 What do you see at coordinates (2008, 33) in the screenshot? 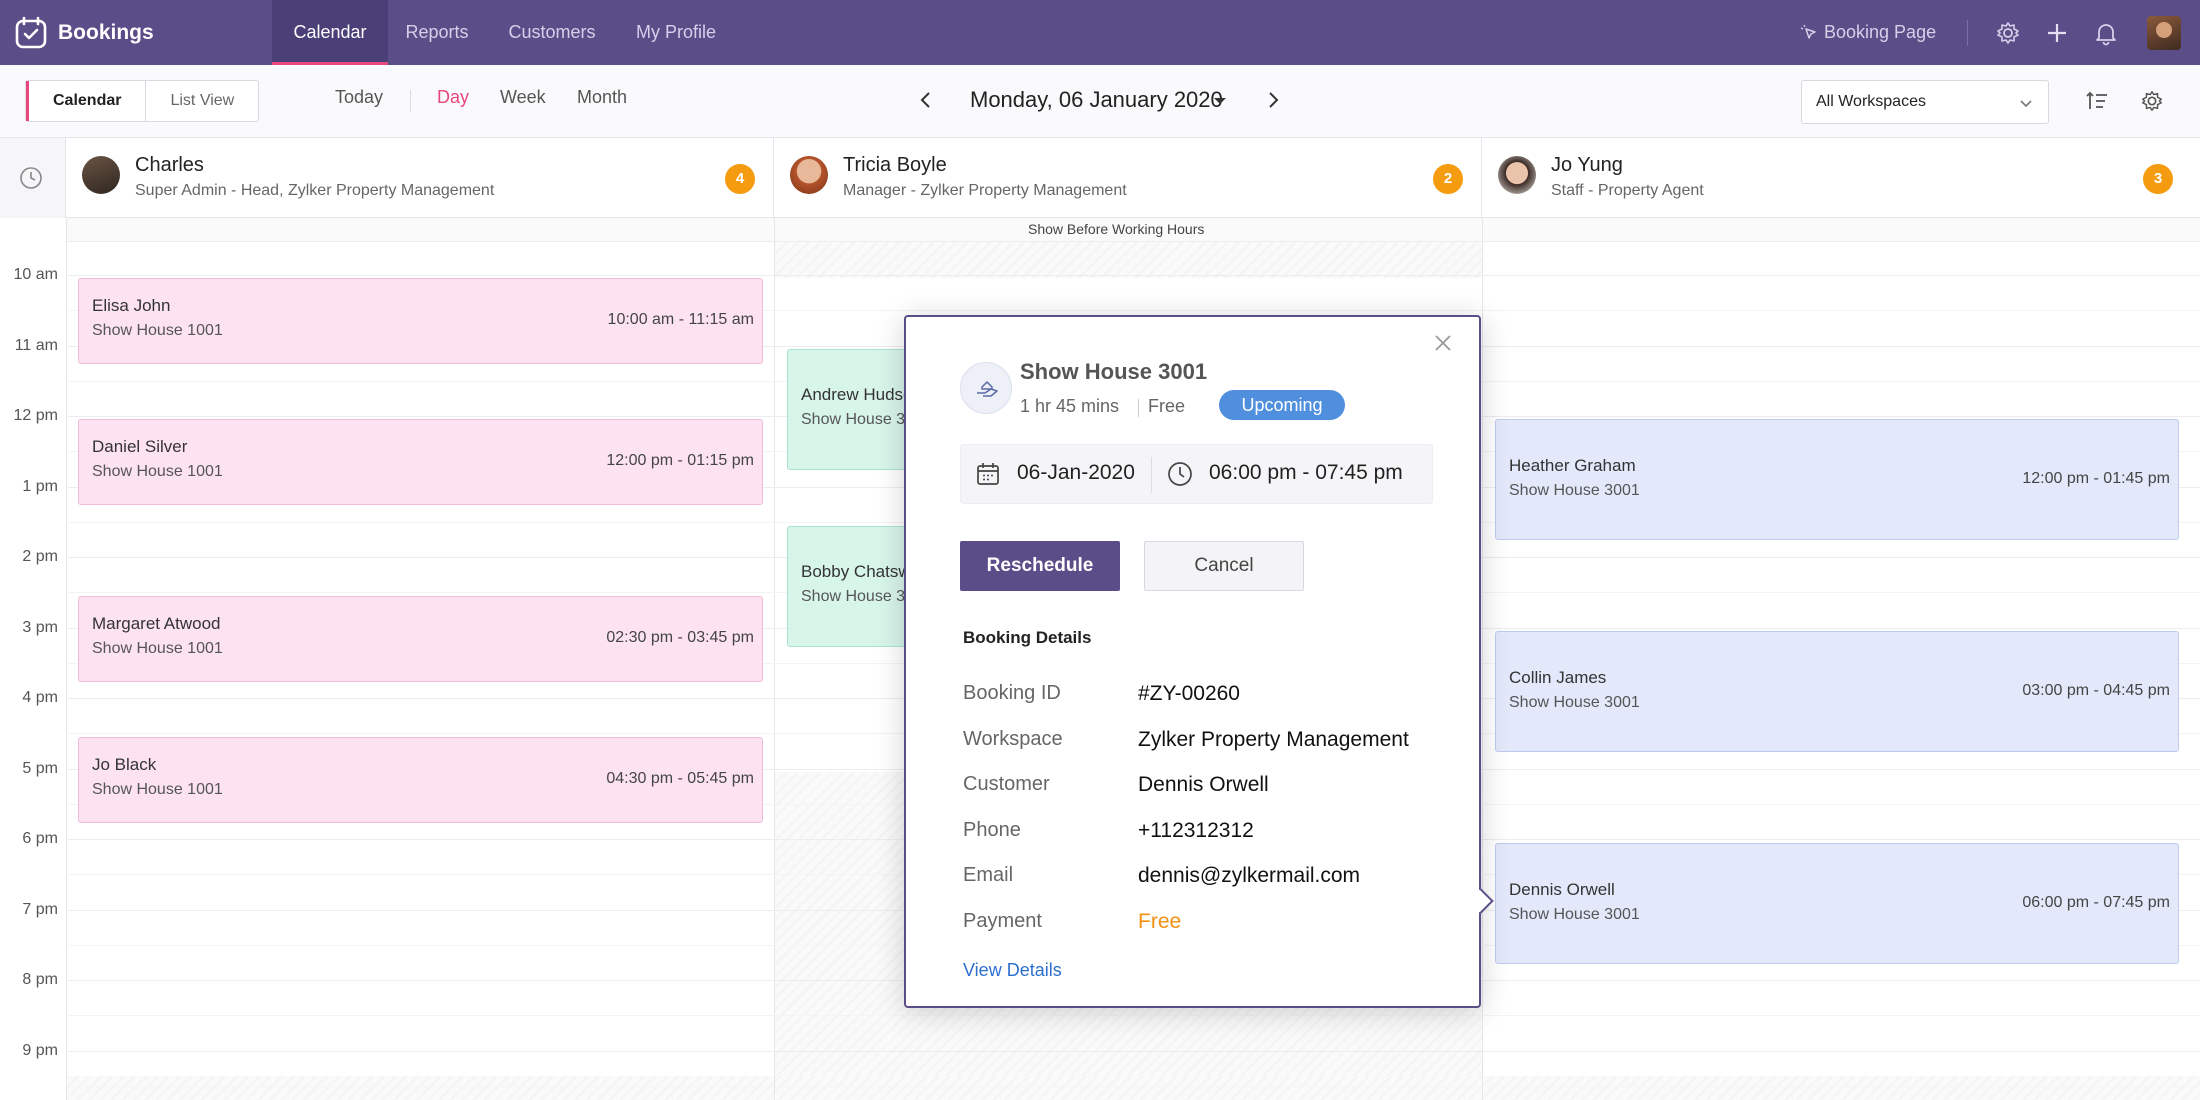
I see `gear-icon` at bounding box center [2008, 33].